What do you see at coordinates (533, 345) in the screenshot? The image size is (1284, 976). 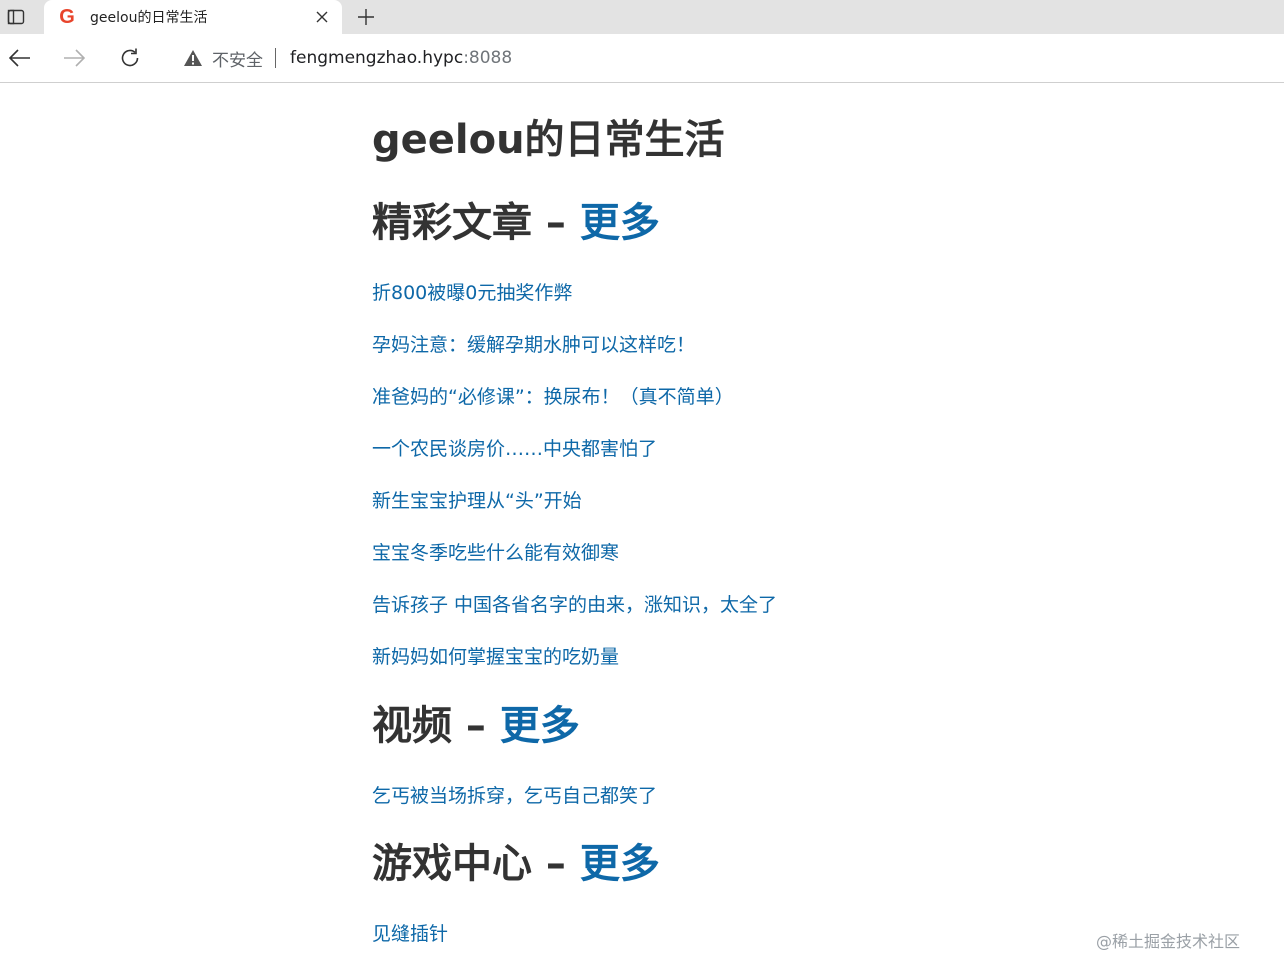 I see `article-link: 孕妈注意：缓解孕期水肿可以这样吃！` at bounding box center [533, 345].